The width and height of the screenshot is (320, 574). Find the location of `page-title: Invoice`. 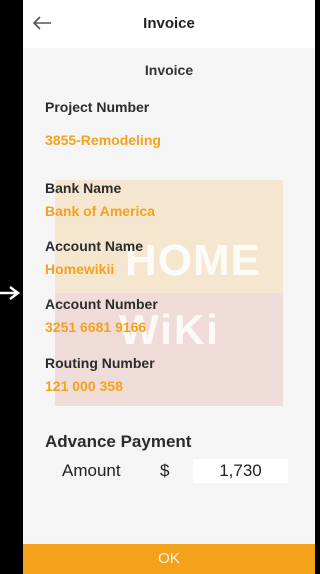

page-title: Invoice is located at coordinates (169, 23).